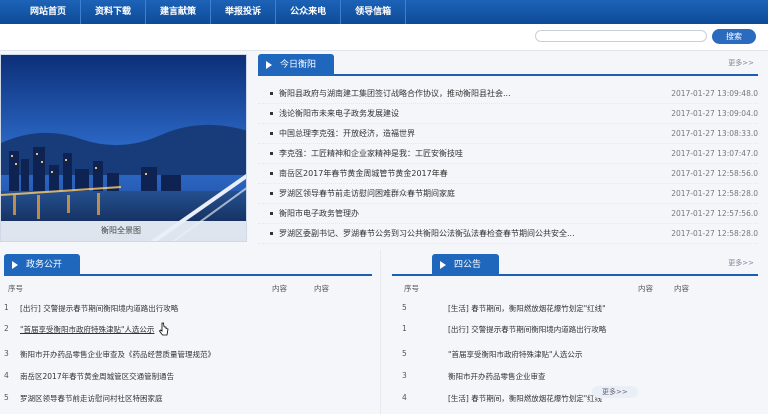 The width and height of the screenshot is (768, 414). Describe the element at coordinates (471, 113) in the screenshot. I see `news-title: 浅论衡阳市未来电子政务发展建设` at that location.